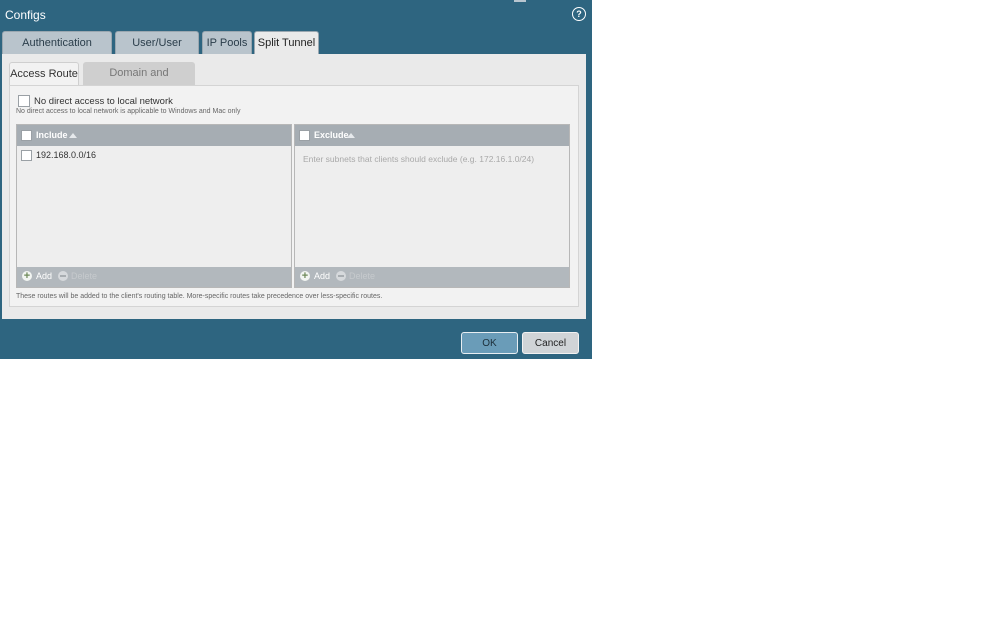 Image resolution: width=999 pixels, height=639 pixels. Describe the element at coordinates (362, 276) in the screenshot. I see `exclude-delete-button: Delete` at that location.